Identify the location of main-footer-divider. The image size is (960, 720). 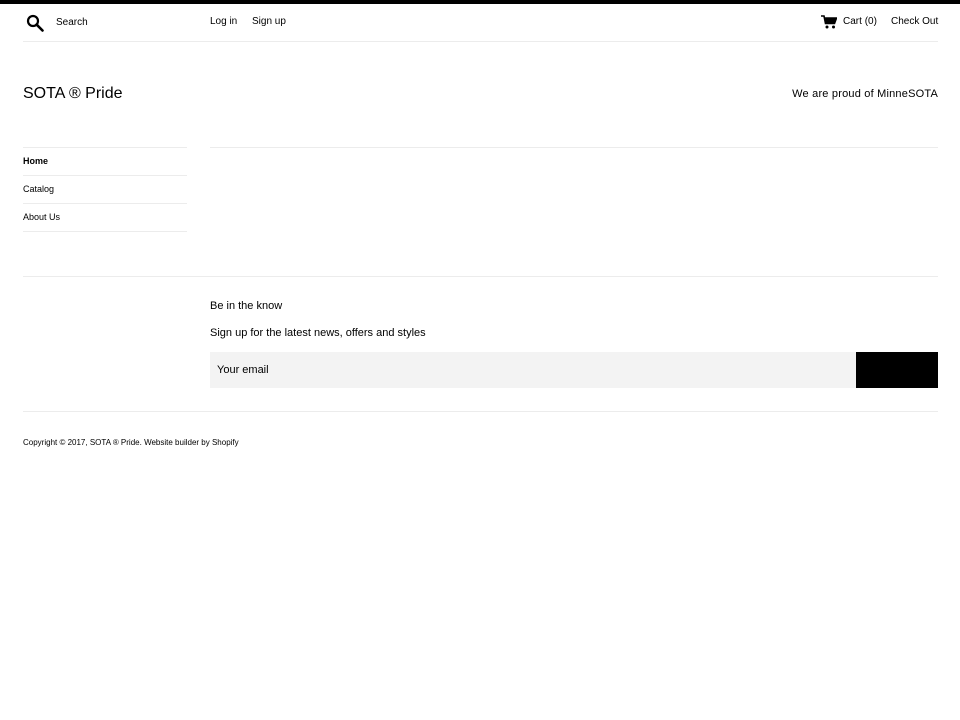
(480, 276).